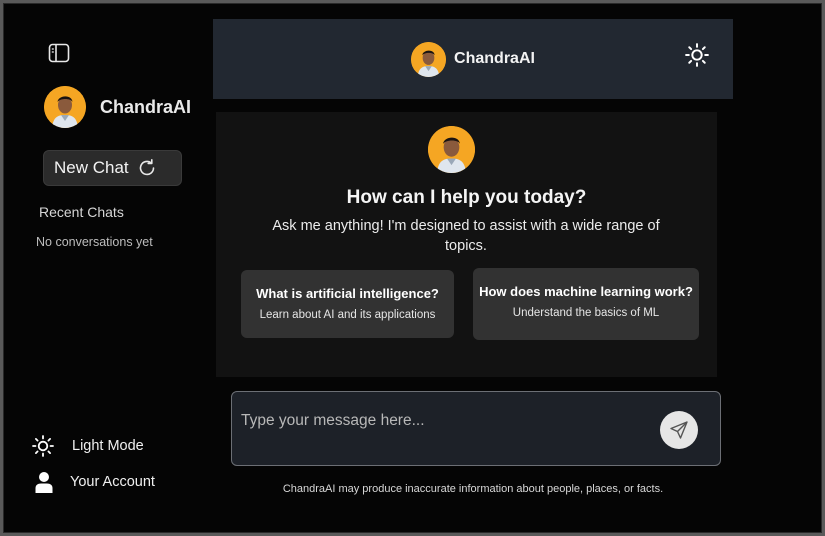 Image resolution: width=825 pixels, height=536 pixels. I want to click on theme-toggle-button, so click(697, 55).